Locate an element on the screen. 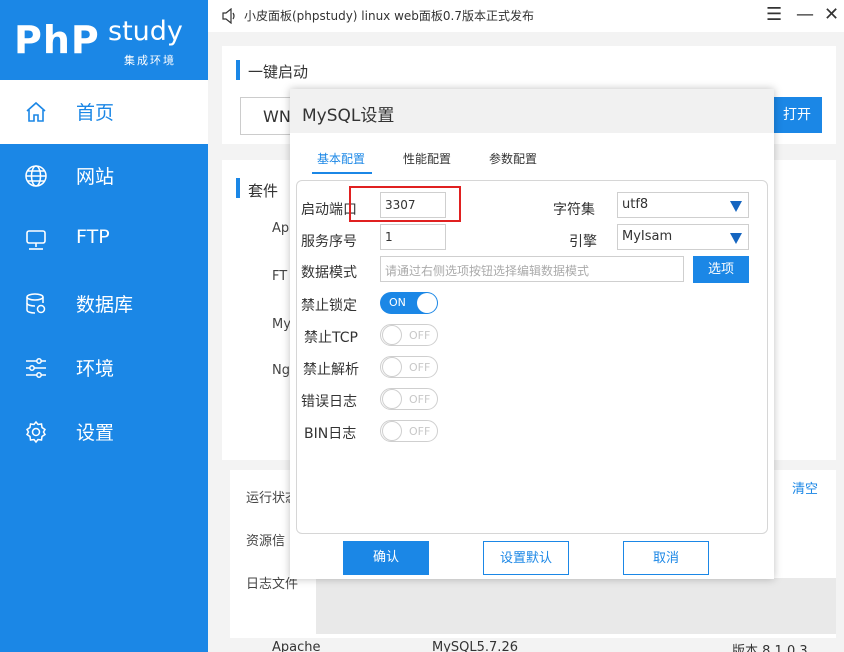  active-tab-indicator is located at coordinates (342, 173).